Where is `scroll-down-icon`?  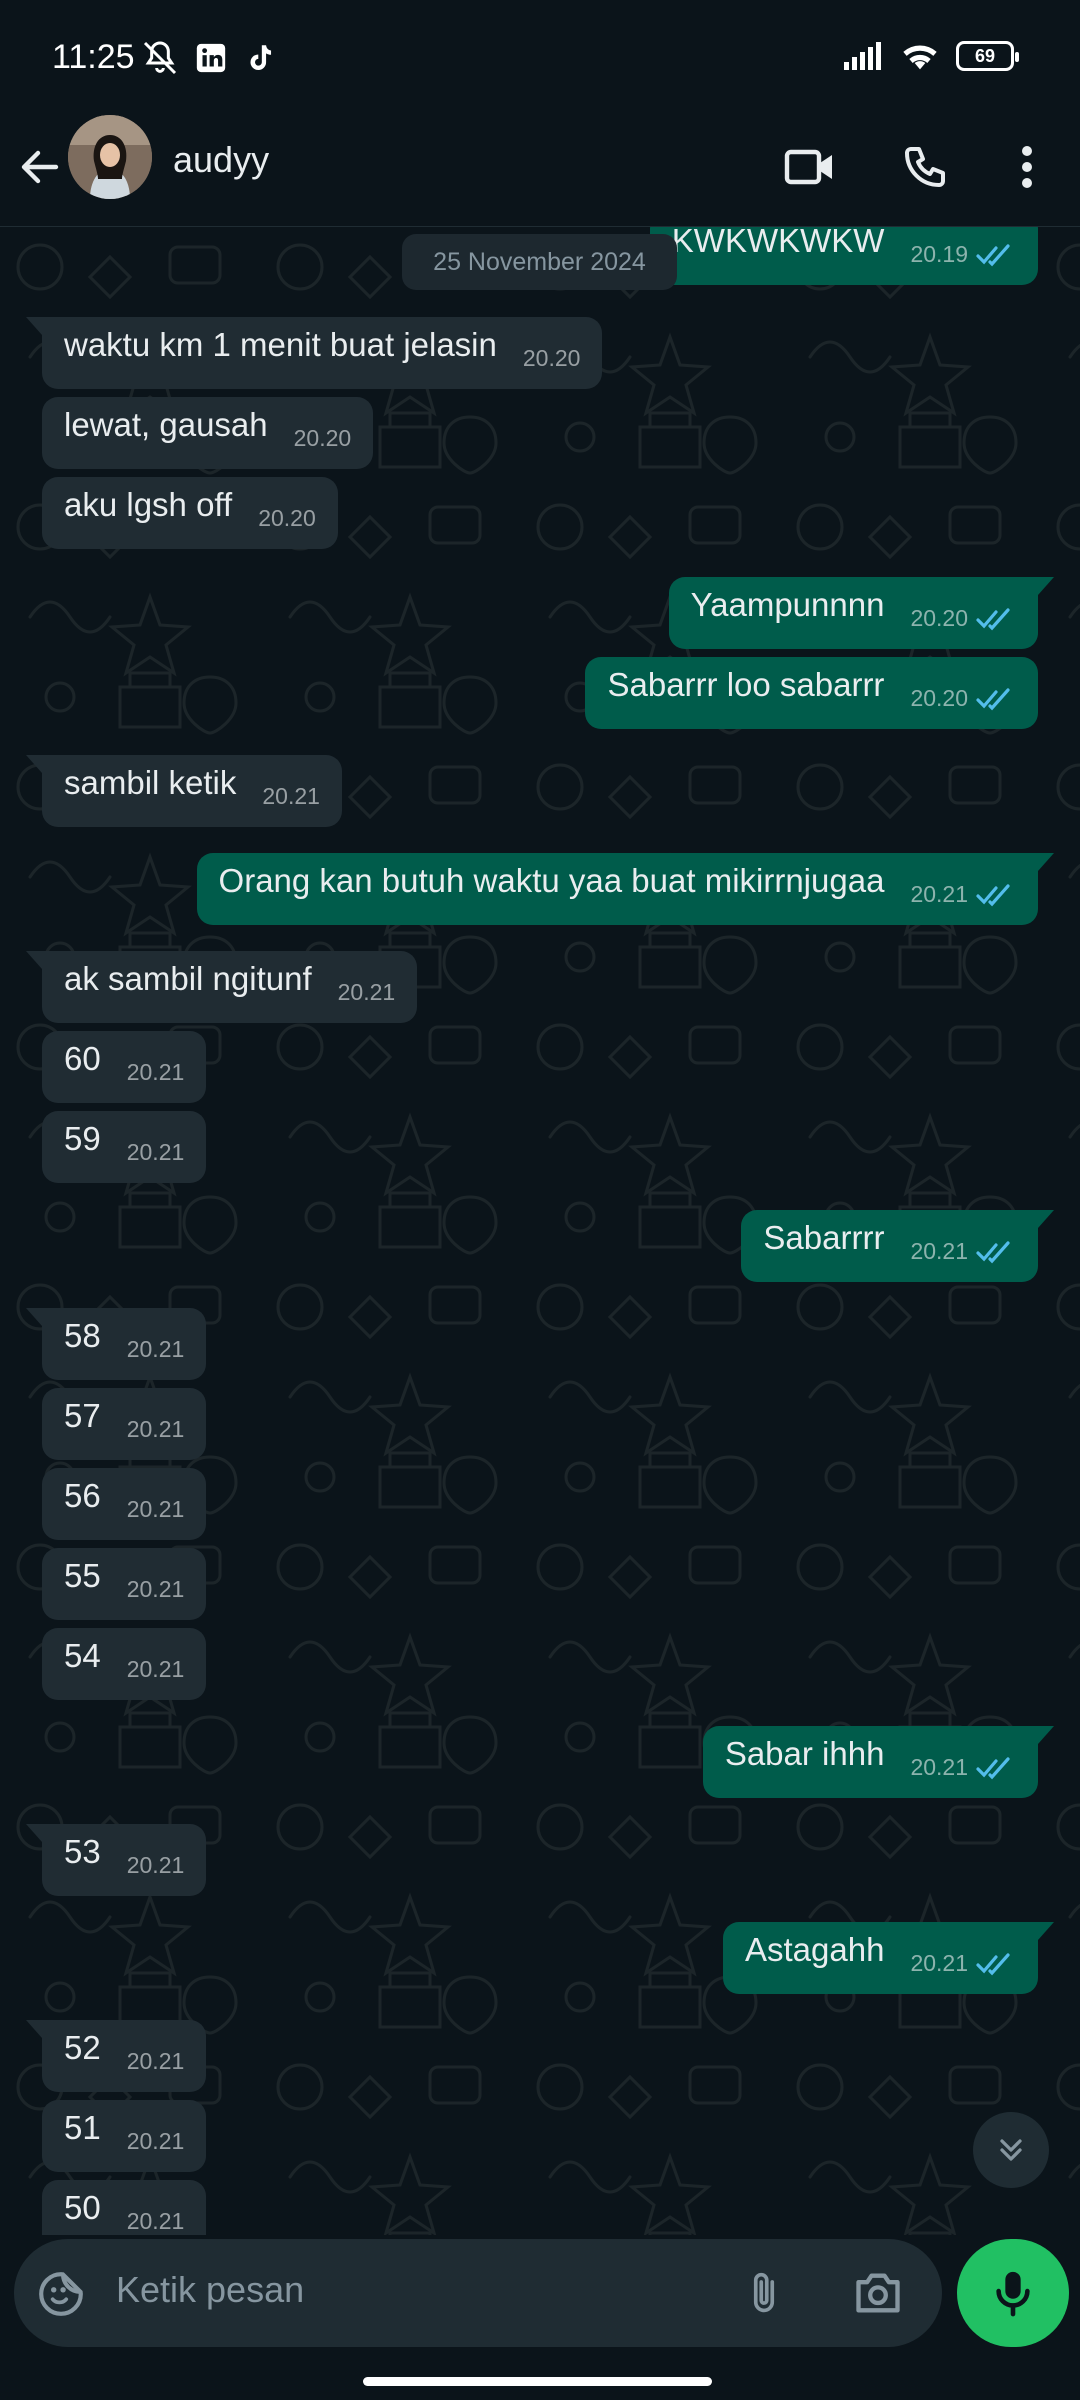
scroll-down-icon is located at coordinates (1011, 2150).